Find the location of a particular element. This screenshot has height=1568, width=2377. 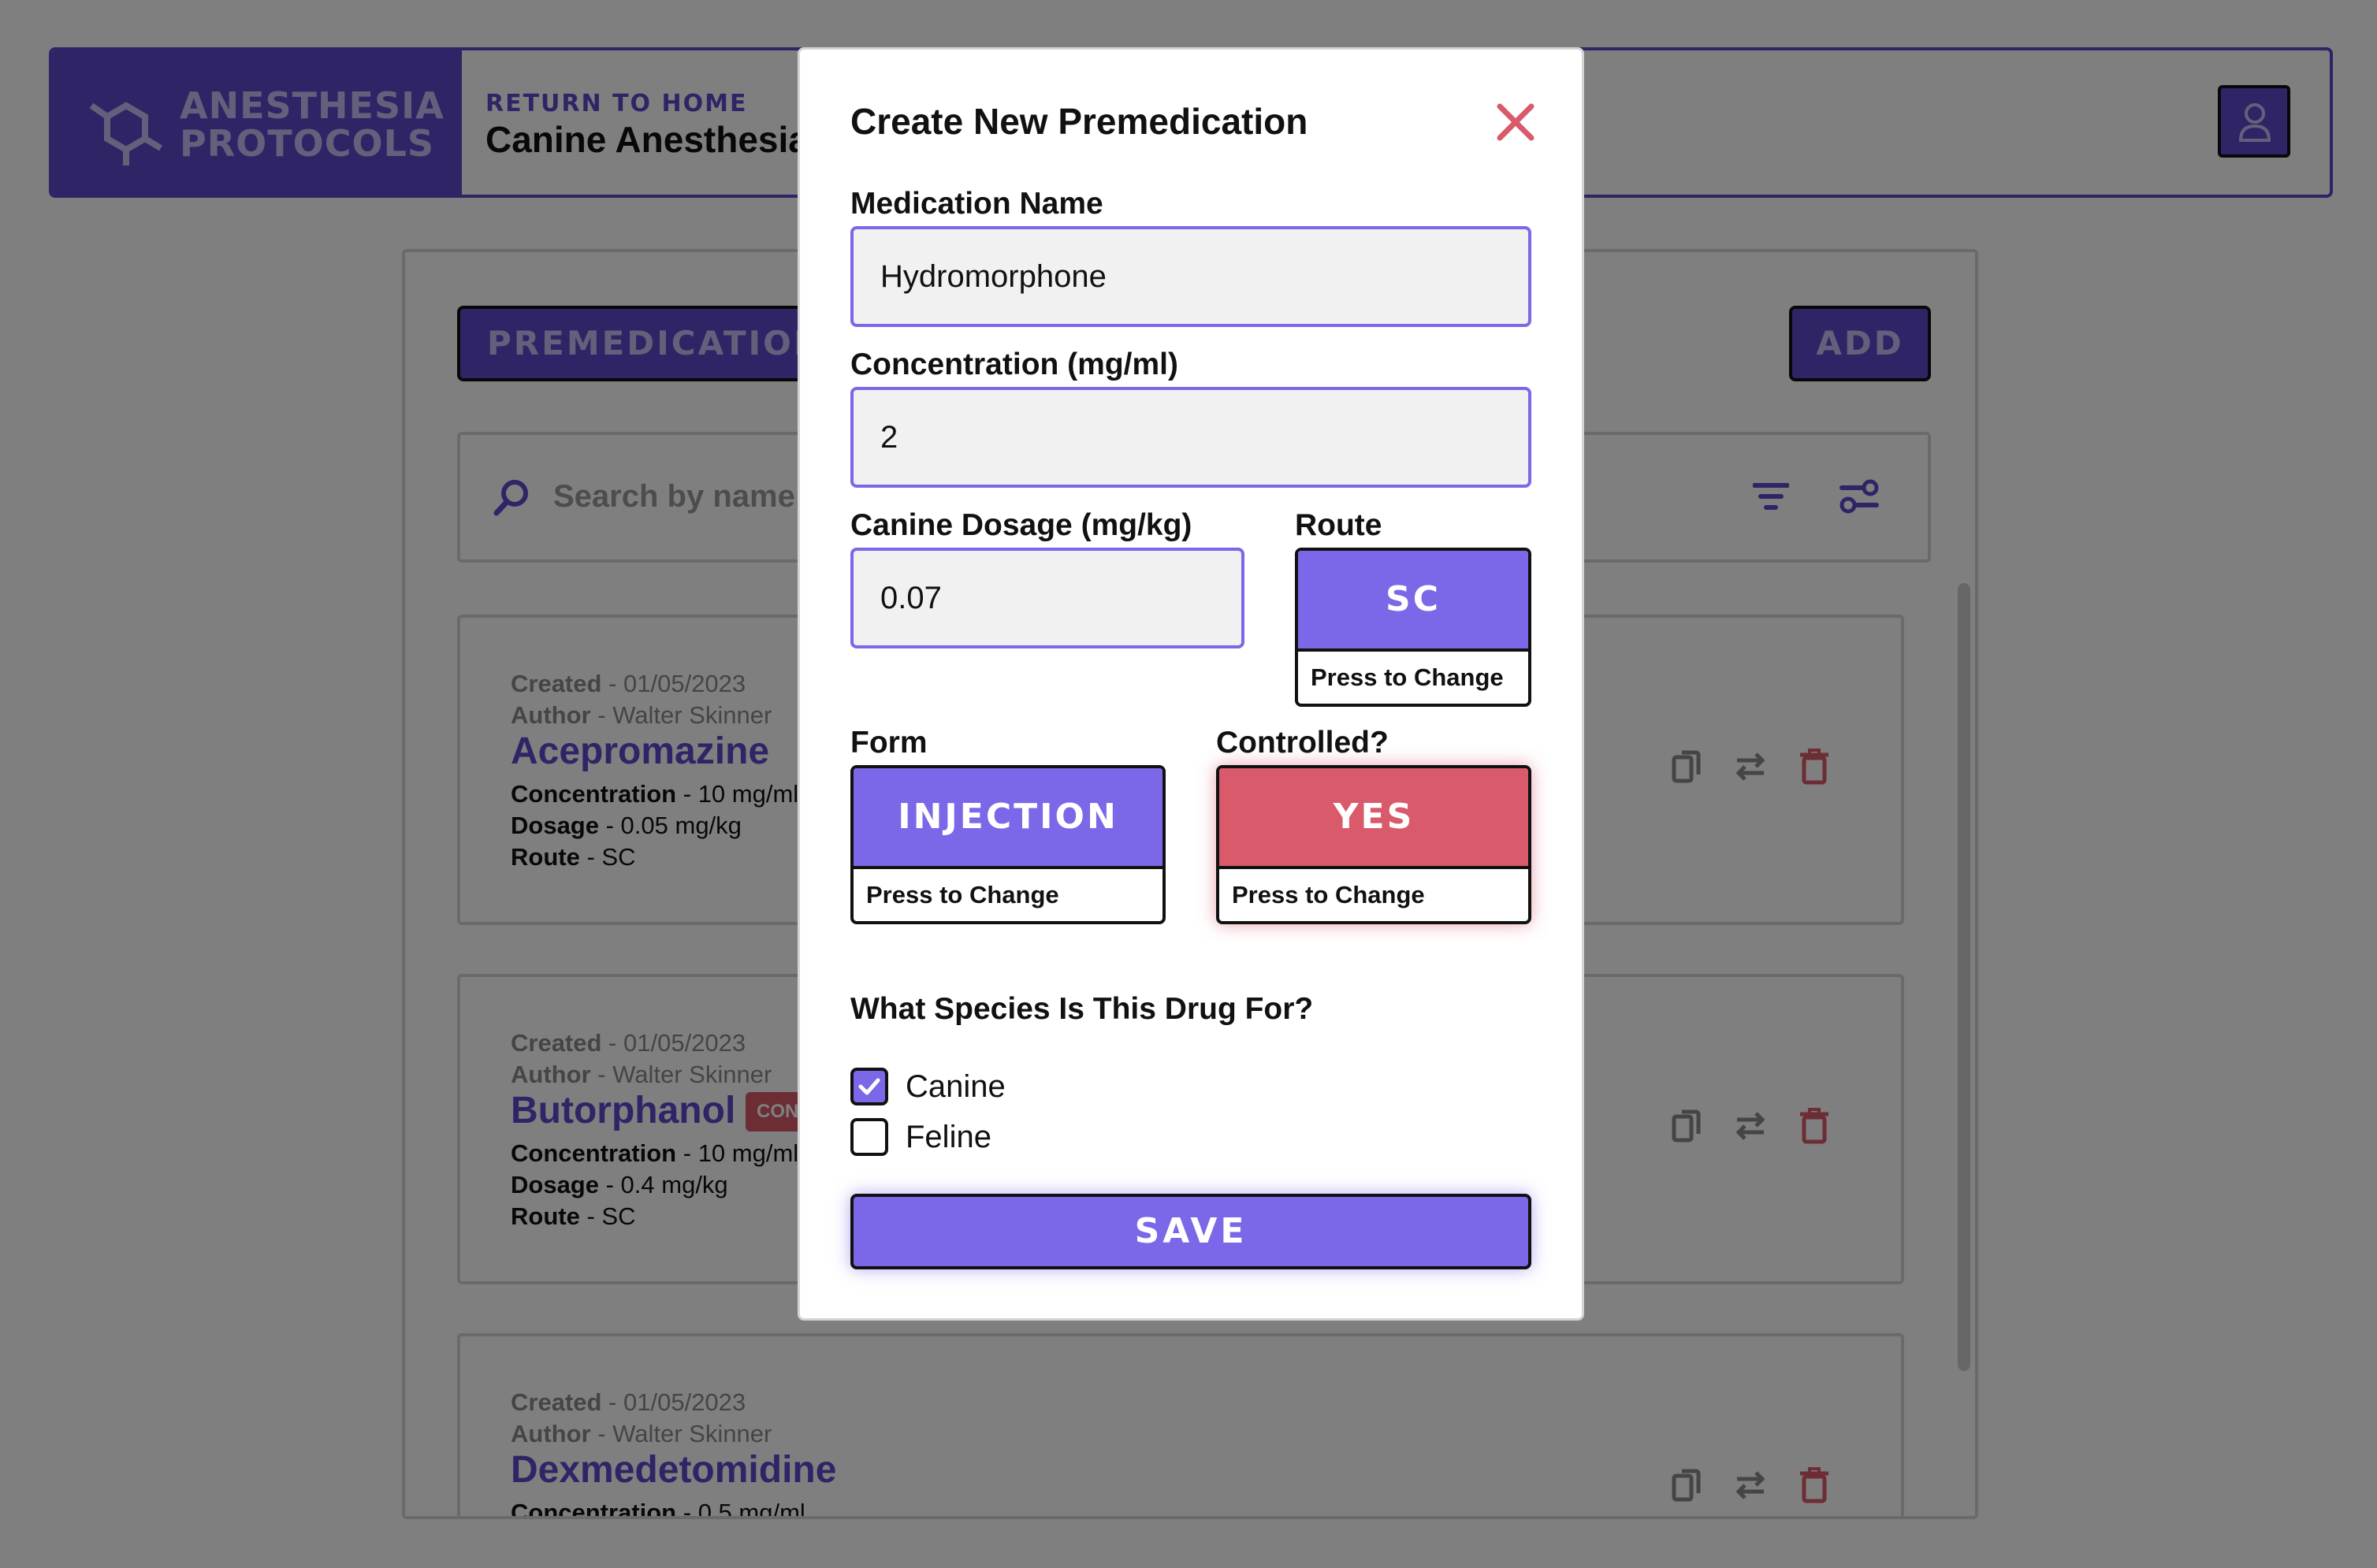

canine-label: Canine is located at coordinates (956, 1086).